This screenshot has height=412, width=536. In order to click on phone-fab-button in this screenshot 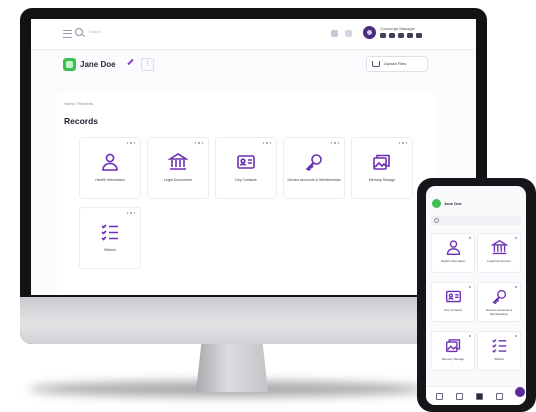, I will do `click(520, 392)`.